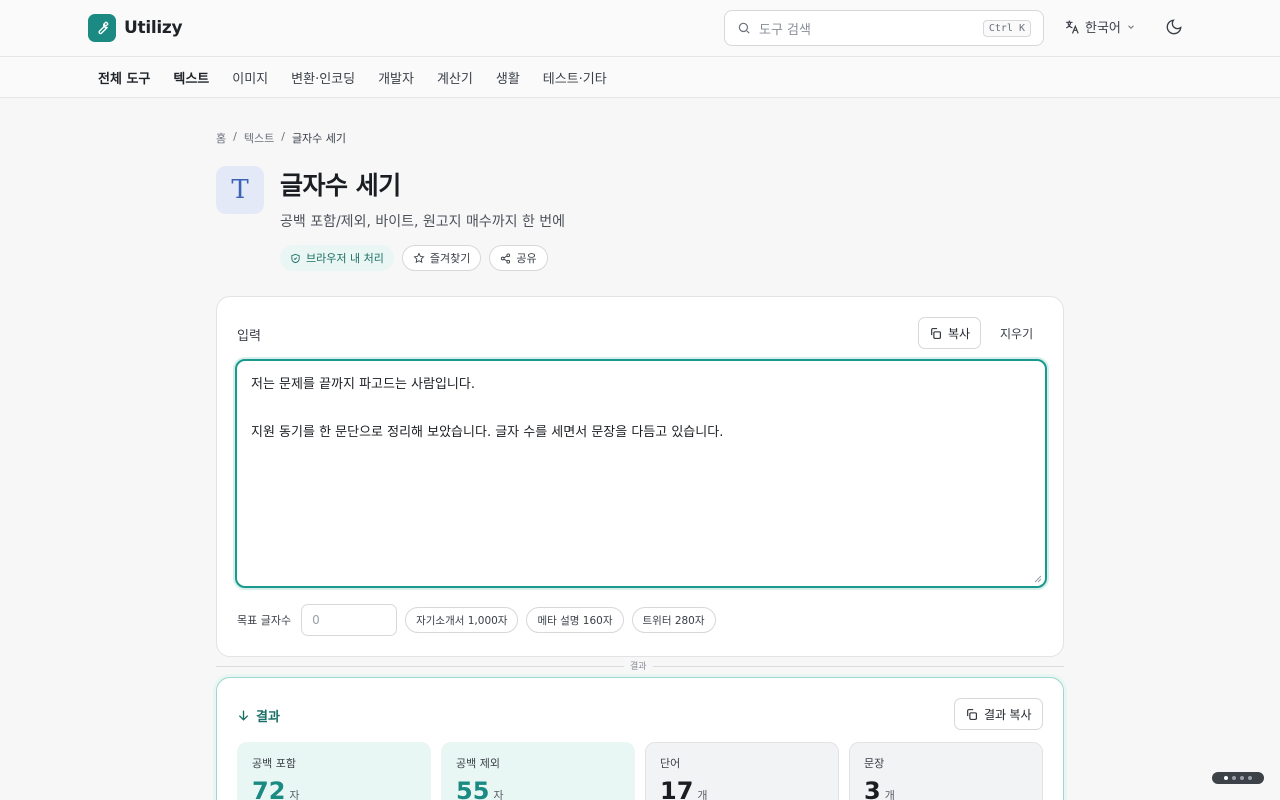 This screenshot has height=800, width=1280. I want to click on category-nav: 전체 도구 텍스트 이미지 변환·인코딩 개발자 계산기 생활 테스트·기타, so click(640, 77).